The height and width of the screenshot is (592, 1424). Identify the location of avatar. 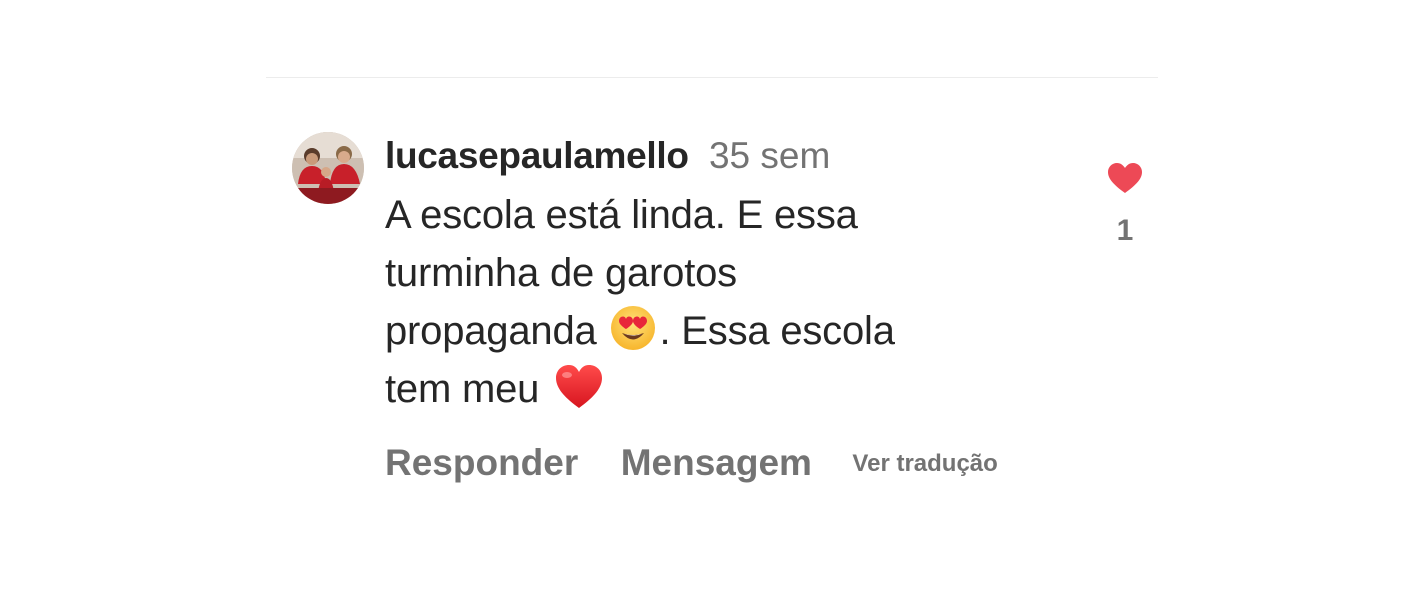
(328, 168).